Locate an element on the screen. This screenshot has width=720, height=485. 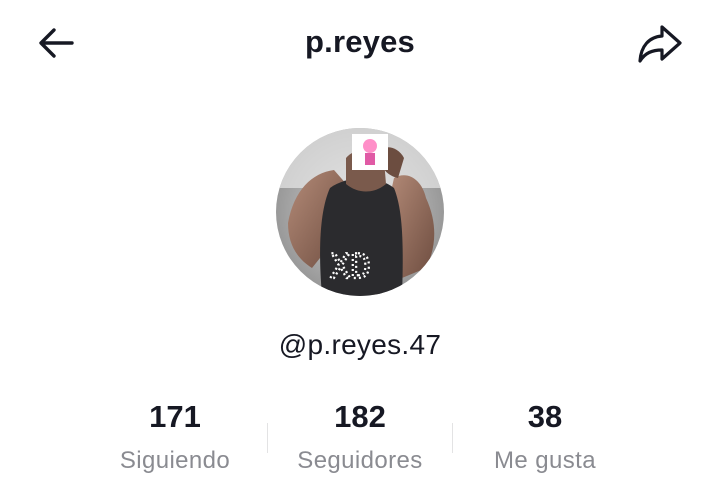
stat-likes: 38 Me gusta is located at coordinates (545, 438).